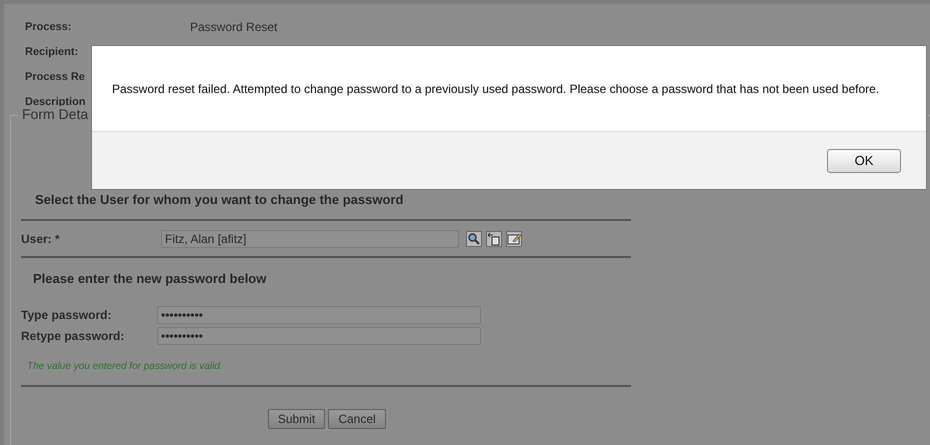 The image size is (930, 445). Describe the element at coordinates (296, 419) in the screenshot. I see `submit-button: Submit` at that location.